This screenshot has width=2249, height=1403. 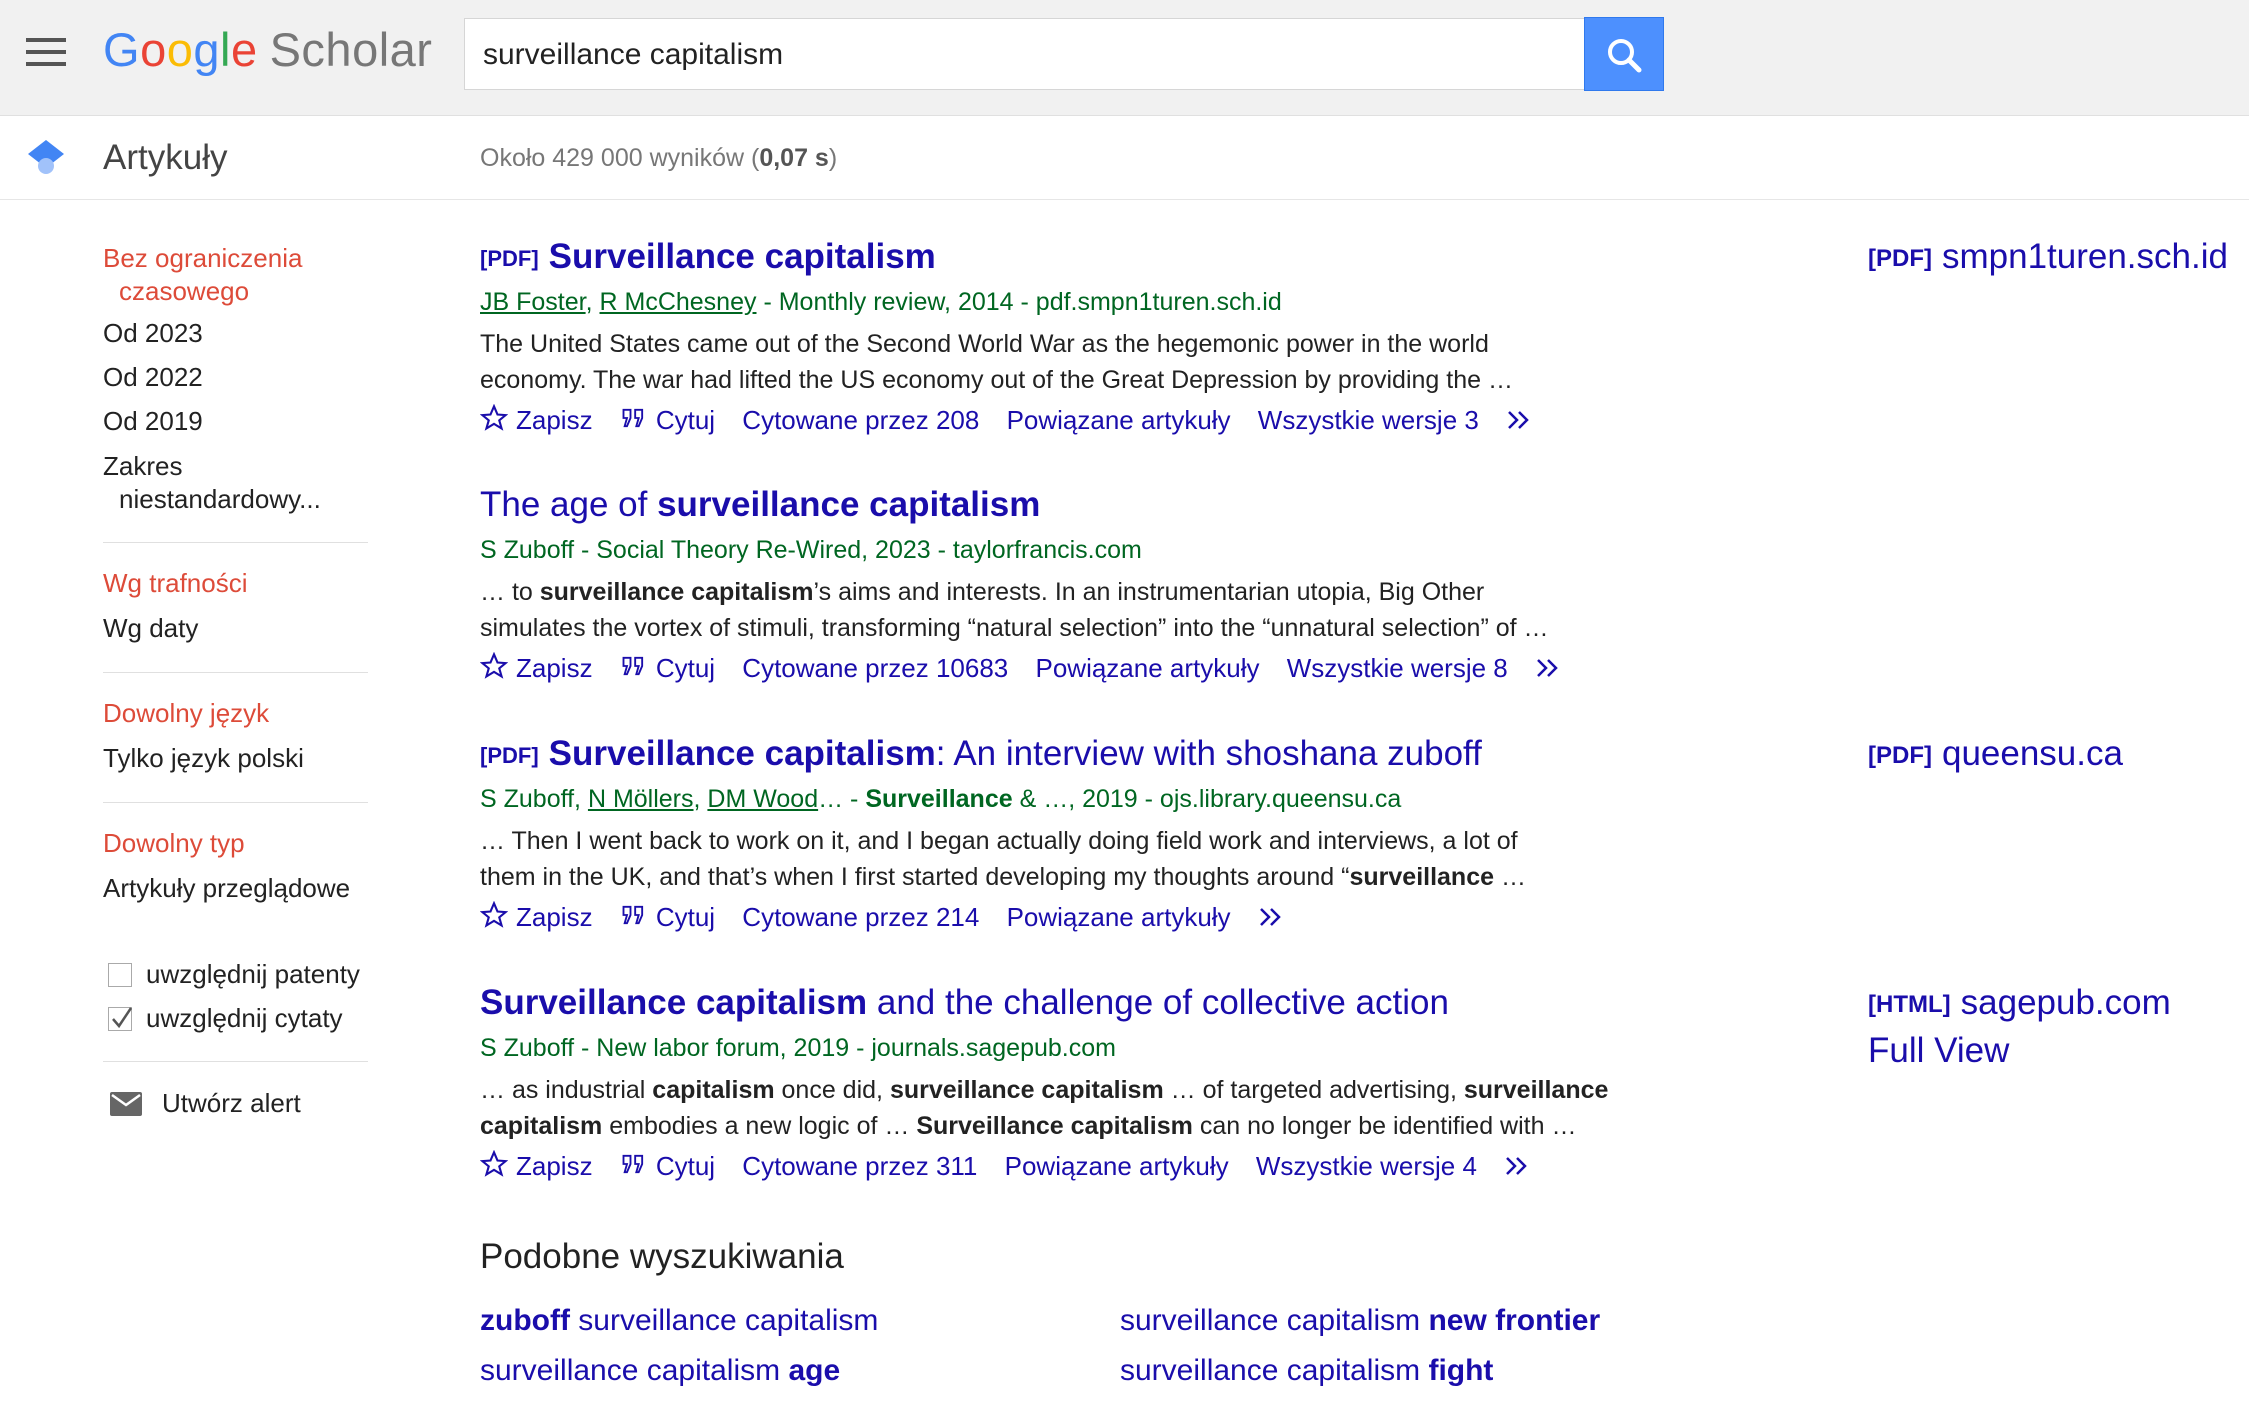 I want to click on sort-relevance: Wg trafności, so click(x=175, y=583).